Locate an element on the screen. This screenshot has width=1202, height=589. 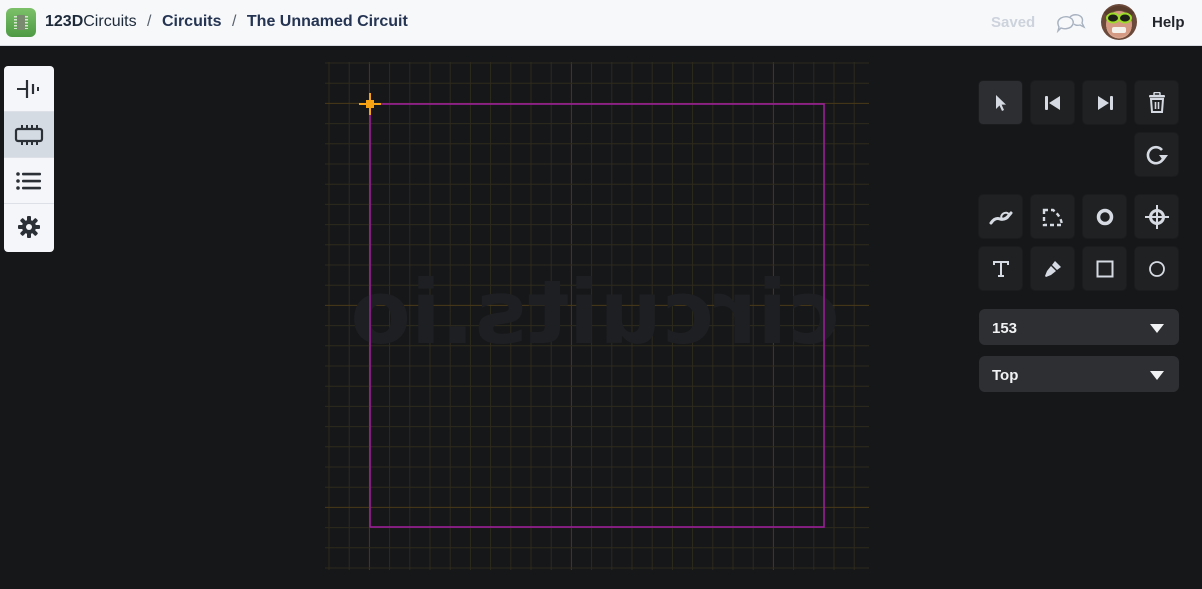
schematic-view-button is located at coordinates (29, 89).